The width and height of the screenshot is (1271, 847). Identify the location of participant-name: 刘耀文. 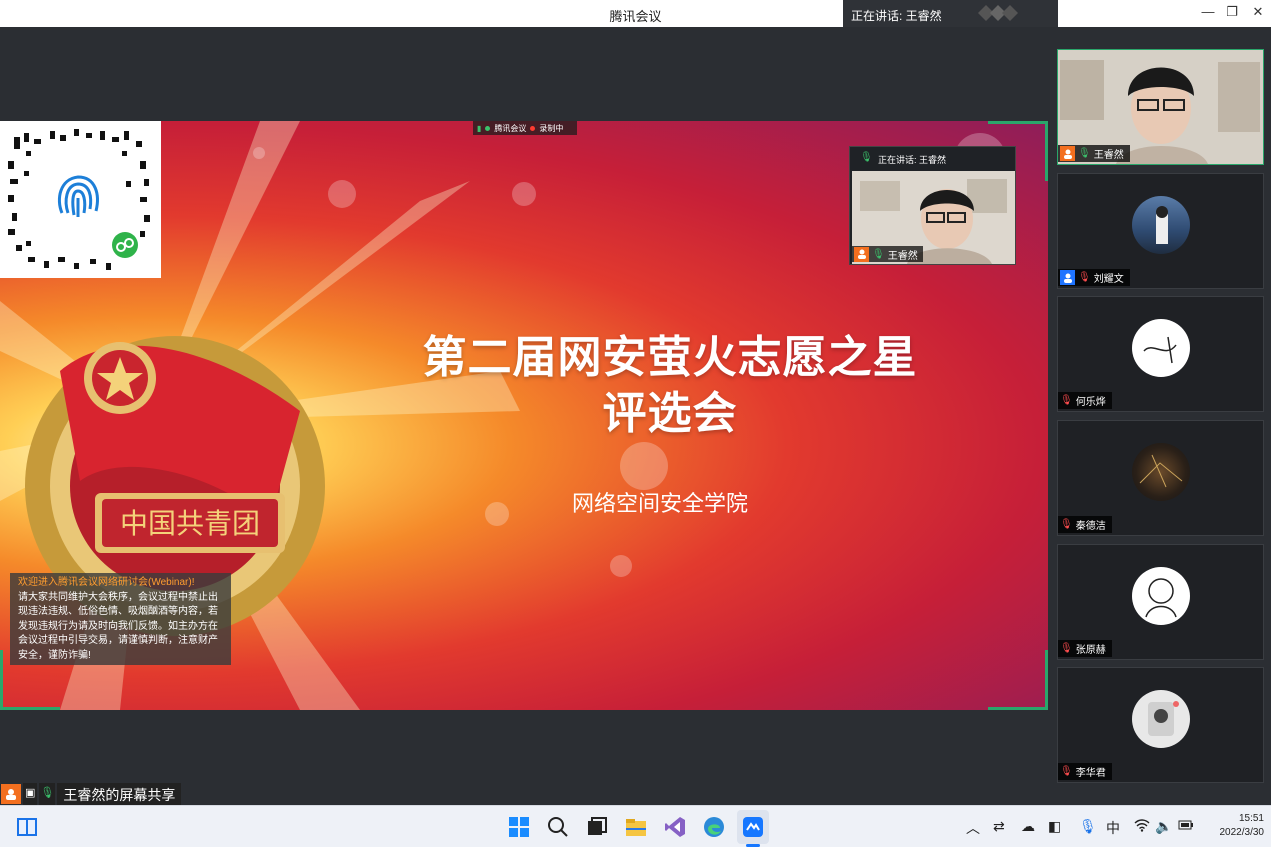
(1108, 279).